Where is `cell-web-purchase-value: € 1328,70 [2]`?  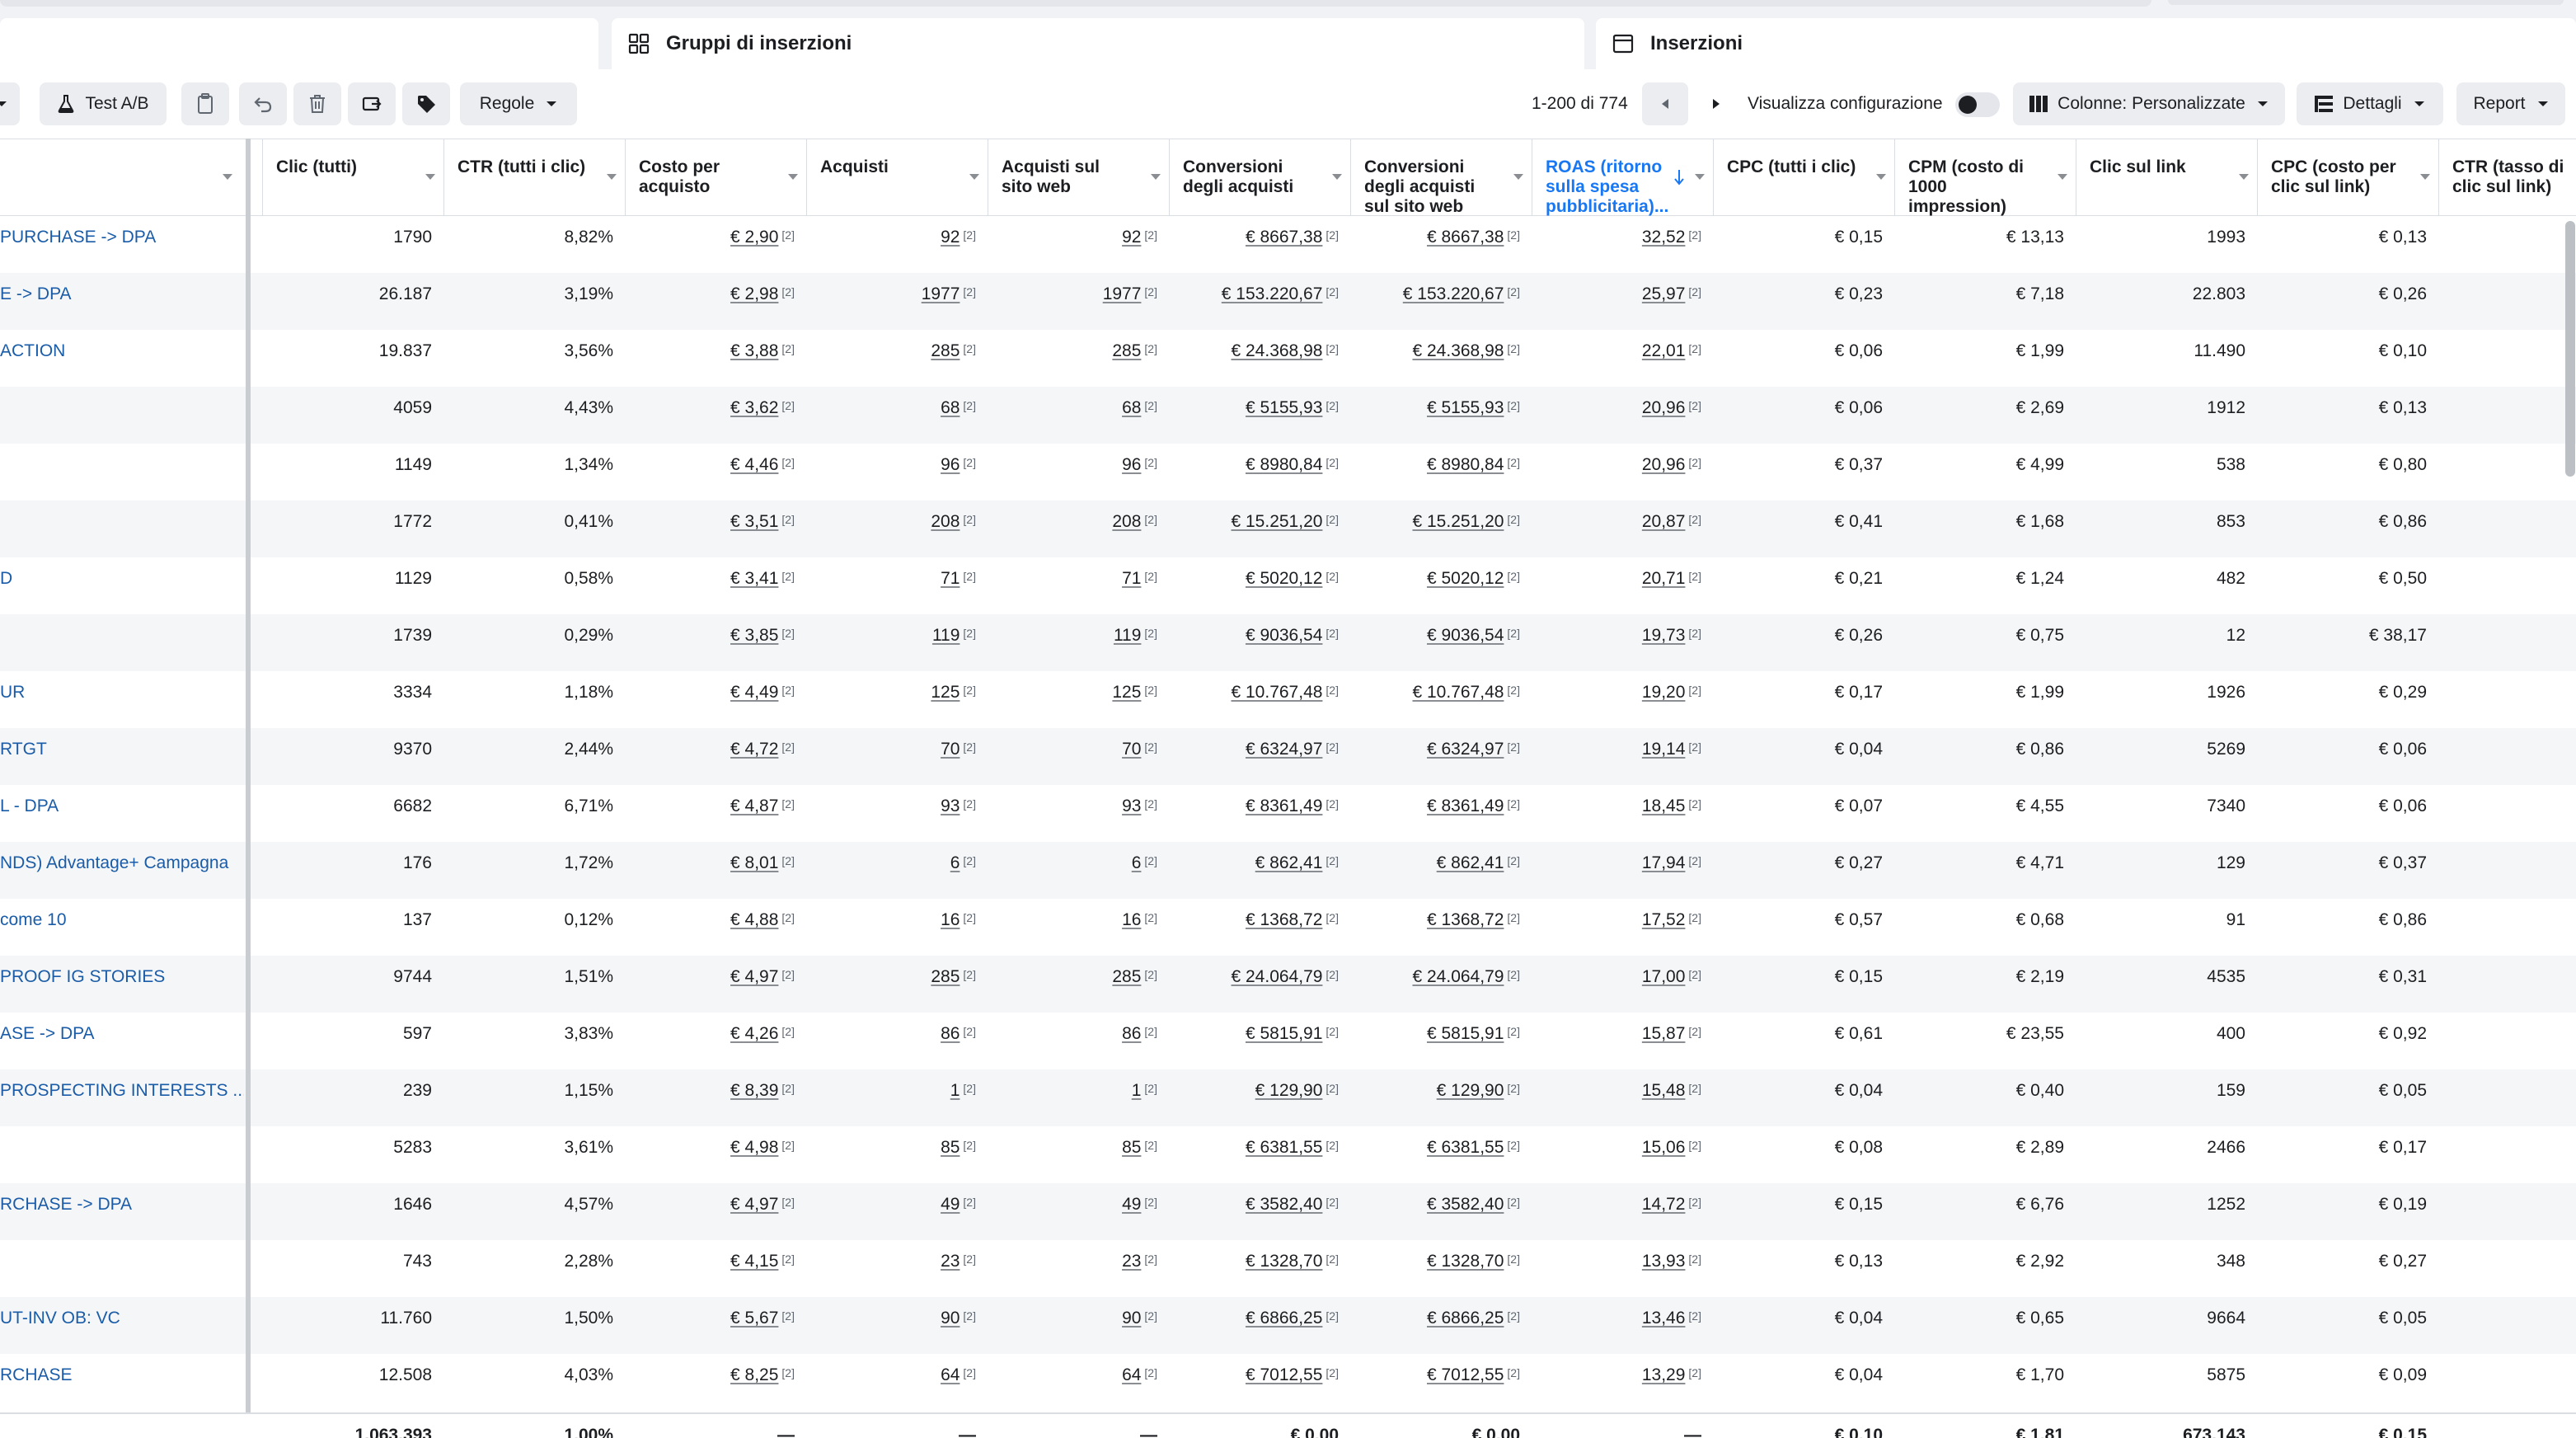 cell-web-purchase-value: € 1328,70 [2] is located at coordinates (1441, 1268).